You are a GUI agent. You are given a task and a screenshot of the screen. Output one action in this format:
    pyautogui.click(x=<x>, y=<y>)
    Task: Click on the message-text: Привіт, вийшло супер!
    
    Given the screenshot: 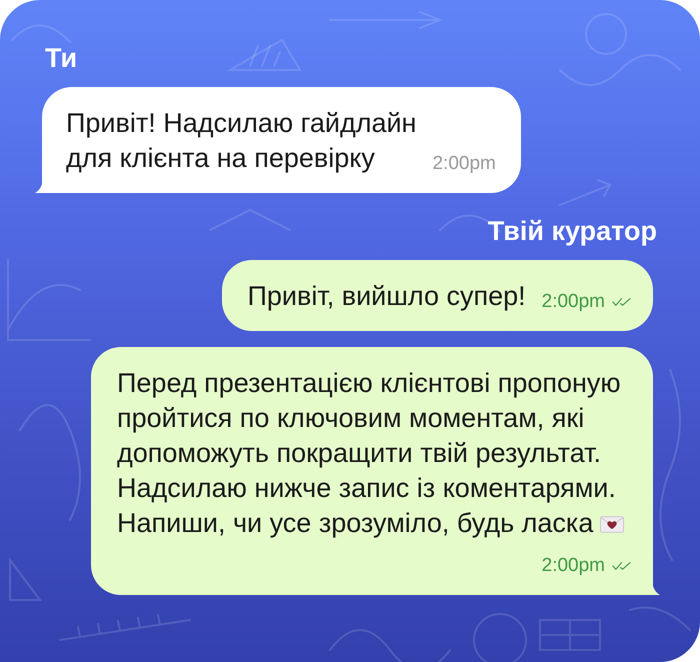 What is the action you would take?
    pyautogui.click(x=387, y=296)
    